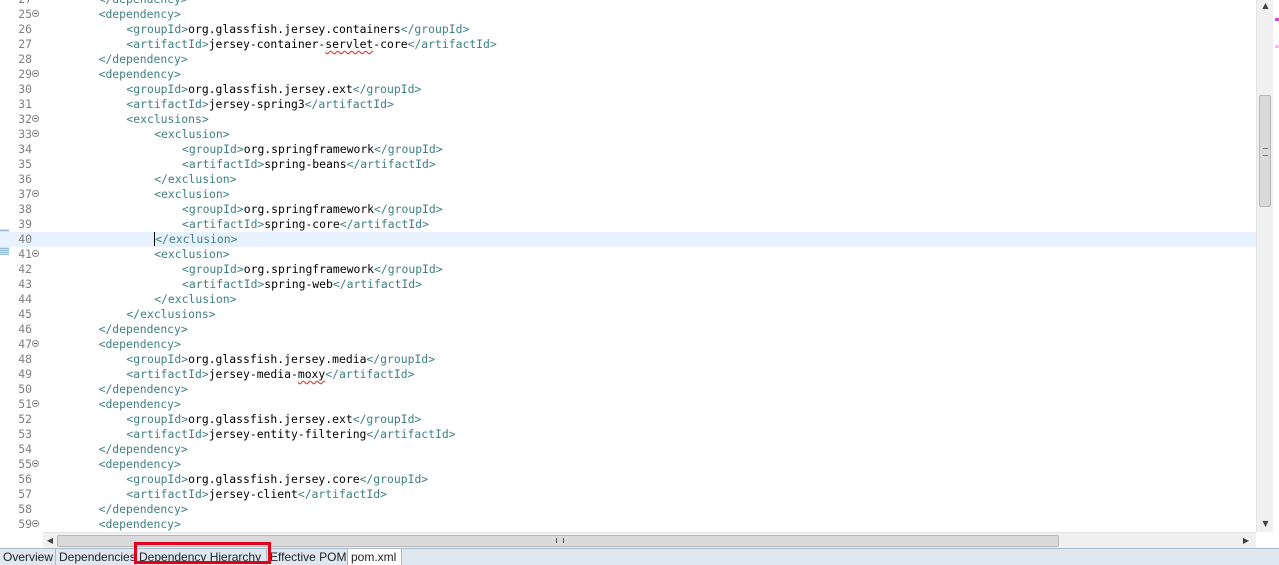  I want to click on code-line: 43 <artifactId>spring-web</artifactId>, so click(628, 284).